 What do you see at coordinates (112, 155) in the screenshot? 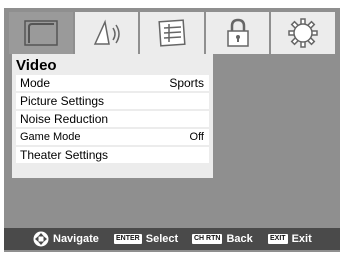
I see `menu-item-theater-settings: Theater Settings` at bounding box center [112, 155].